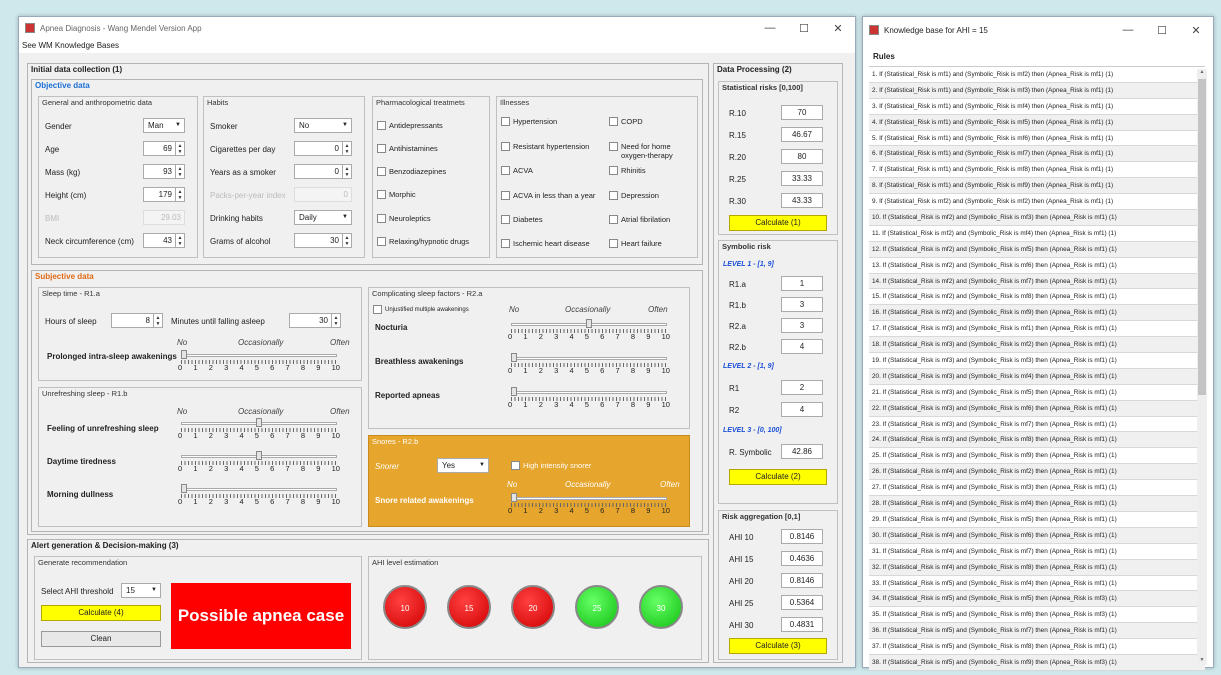 This screenshot has height=675, width=1221. I want to click on apneas-slider: 0 1 2 3 4 5 6 7 8 9 10, so click(589, 398).